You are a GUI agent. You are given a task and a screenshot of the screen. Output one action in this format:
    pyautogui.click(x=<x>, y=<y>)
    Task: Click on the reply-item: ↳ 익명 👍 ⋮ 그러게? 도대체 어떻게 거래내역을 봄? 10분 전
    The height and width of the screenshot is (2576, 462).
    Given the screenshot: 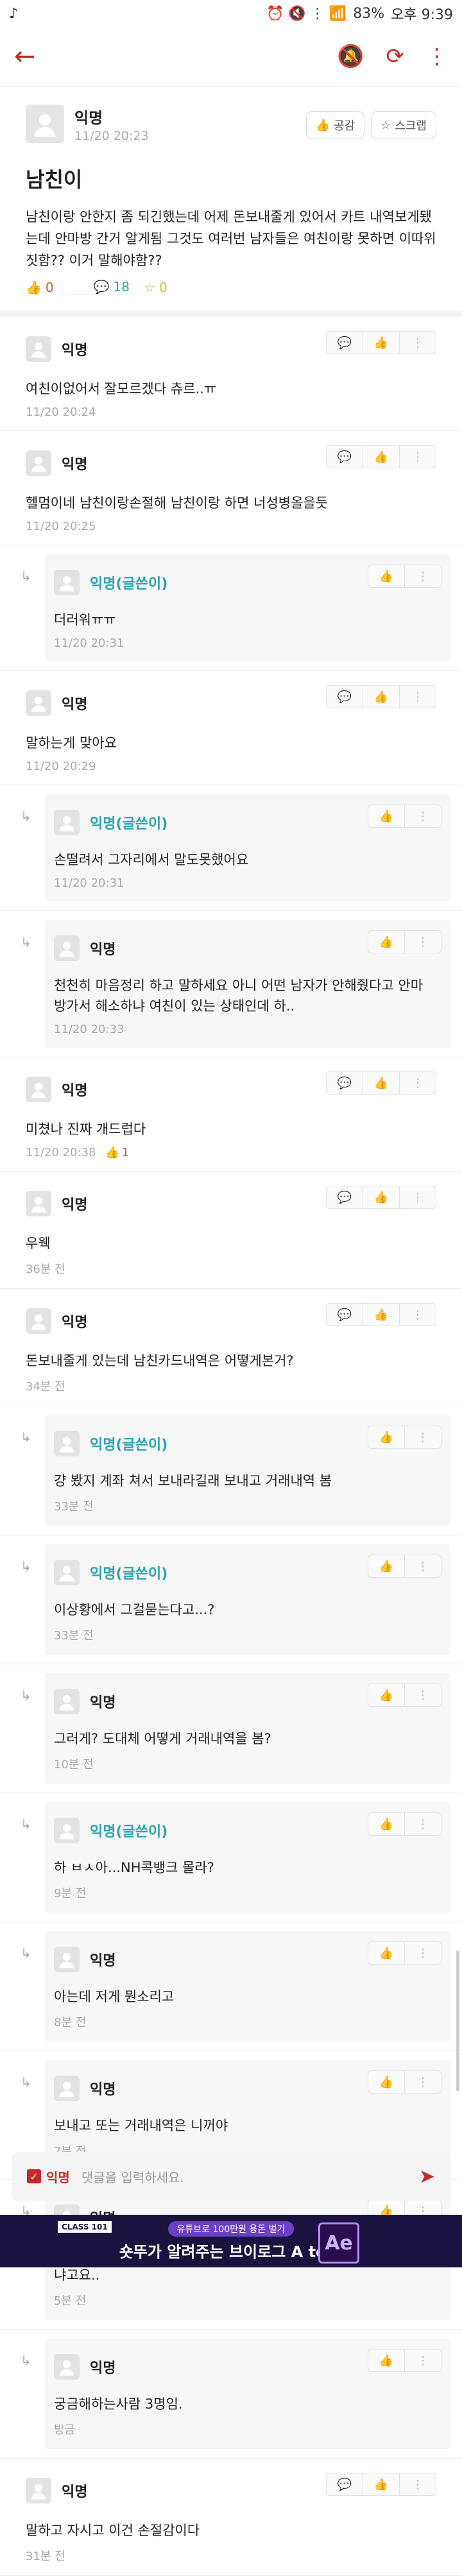 What is the action you would take?
    pyautogui.click(x=231, y=1733)
    